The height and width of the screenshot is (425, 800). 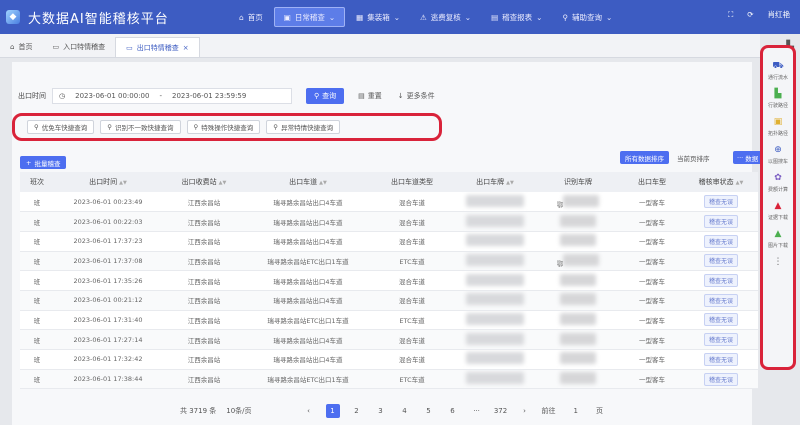 I want to click on page-size-select: 10条/页, so click(x=238, y=411).